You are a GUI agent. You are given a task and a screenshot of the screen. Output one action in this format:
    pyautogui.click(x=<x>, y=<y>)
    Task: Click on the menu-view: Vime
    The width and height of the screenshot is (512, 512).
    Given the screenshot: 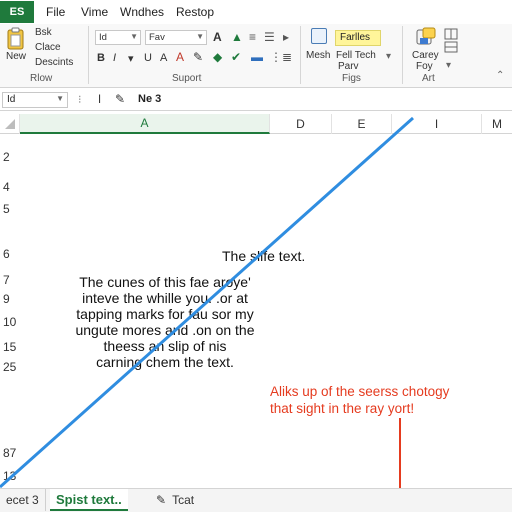 What is the action you would take?
    pyautogui.click(x=94, y=12)
    